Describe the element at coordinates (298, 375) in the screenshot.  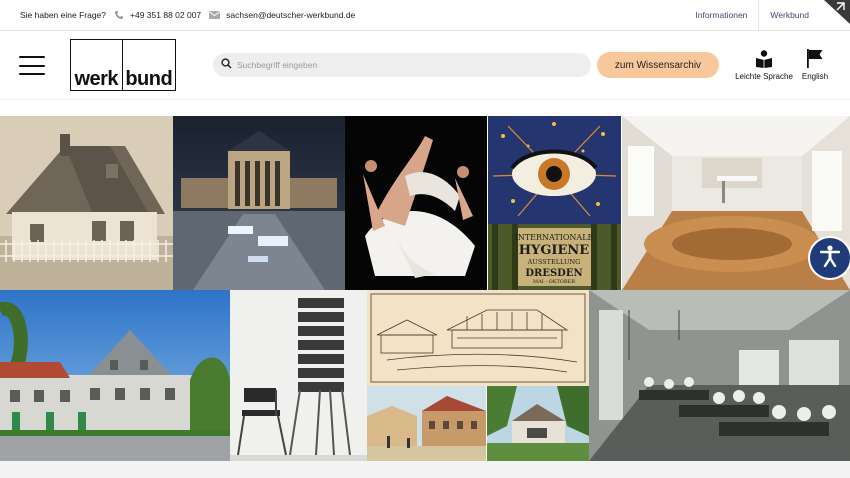
I see `photo-stacked-chairs` at that location.